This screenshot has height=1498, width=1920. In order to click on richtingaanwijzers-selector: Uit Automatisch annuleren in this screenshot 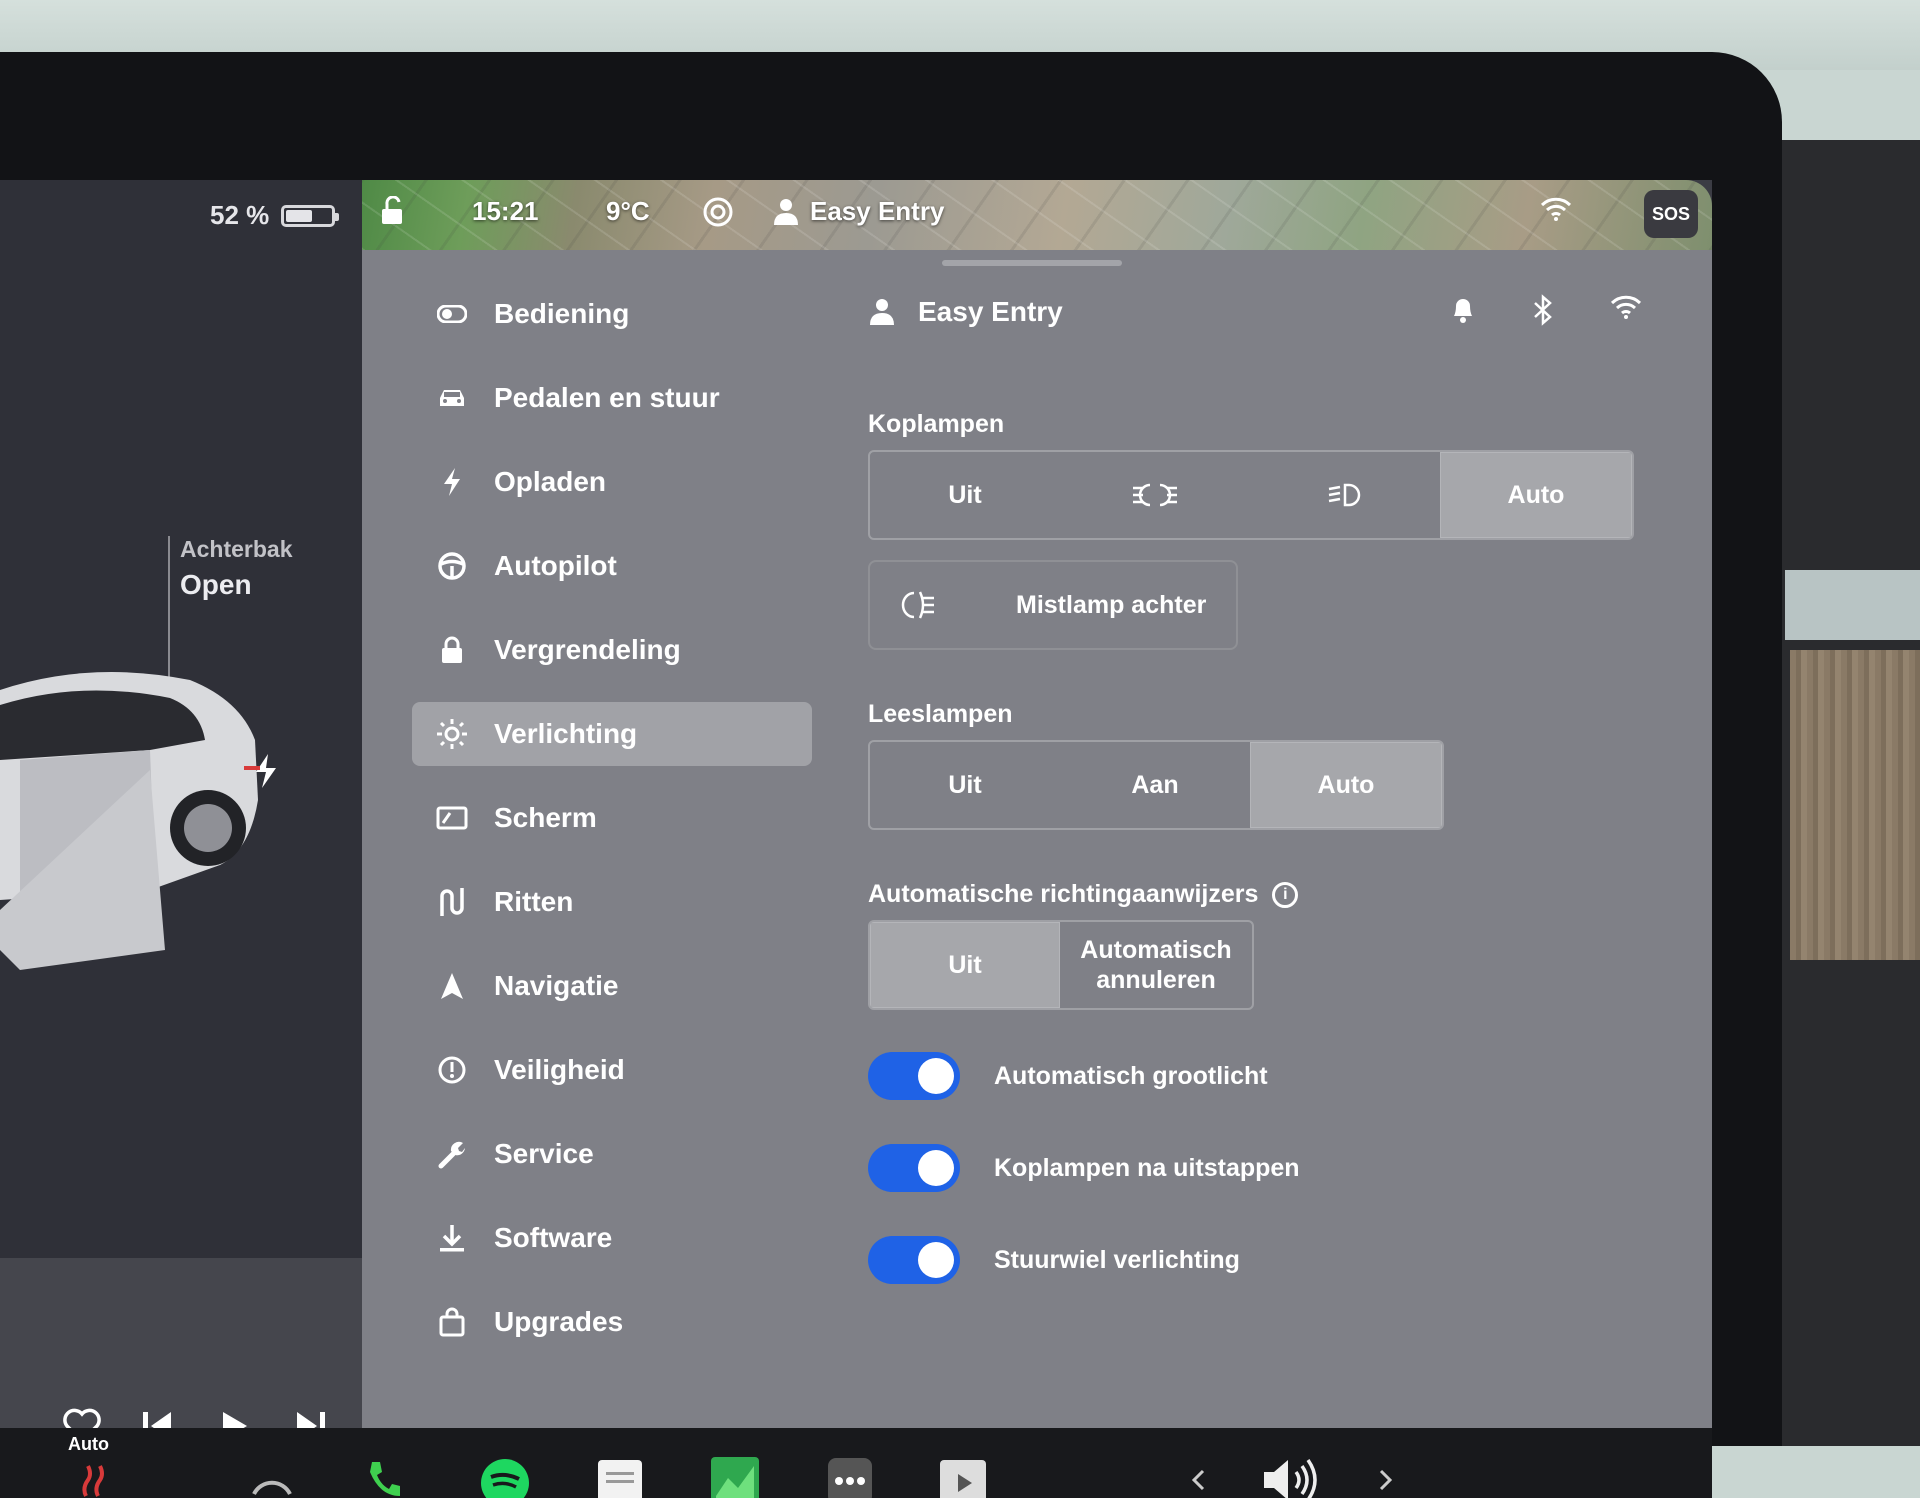, I will do `click(1061, 965)`.